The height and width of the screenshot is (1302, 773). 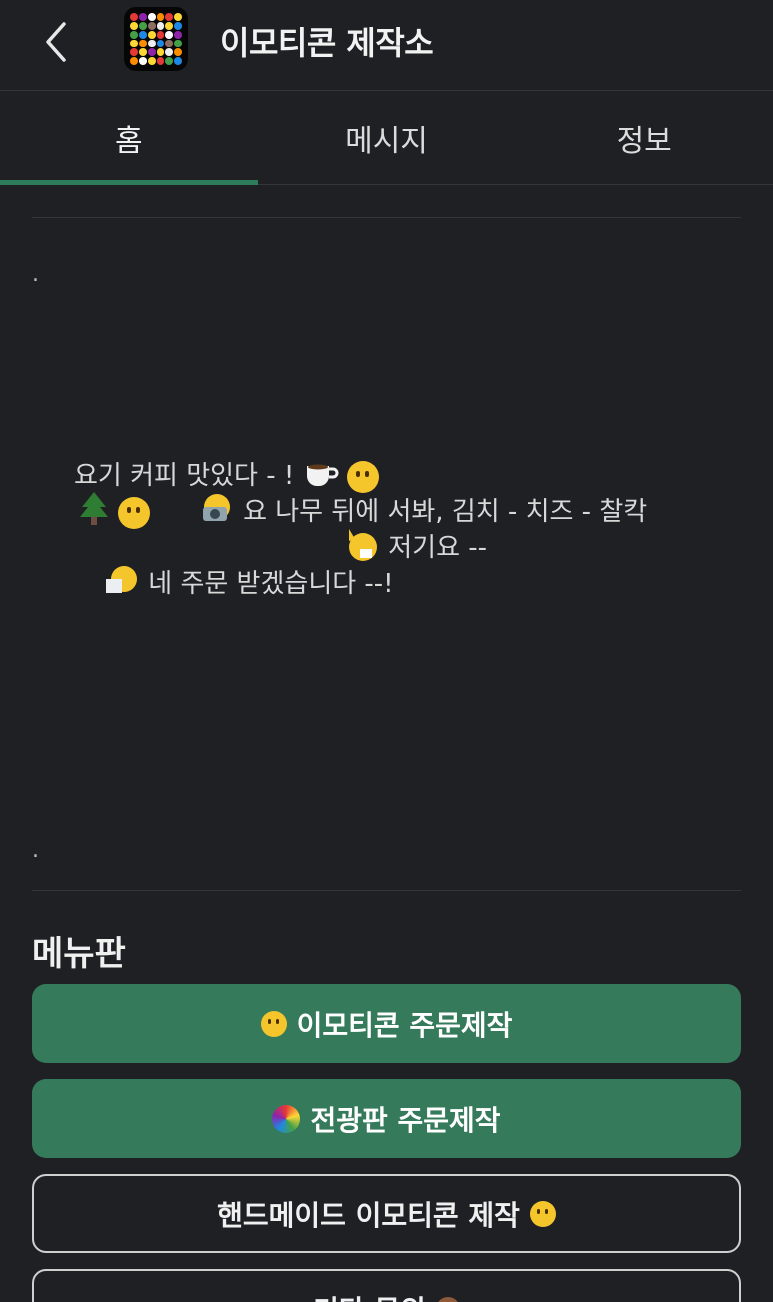 What do you see at coordinates (156, 39) in the screenshot?
I see `channel-avatar` at bounding box center [156, 39].